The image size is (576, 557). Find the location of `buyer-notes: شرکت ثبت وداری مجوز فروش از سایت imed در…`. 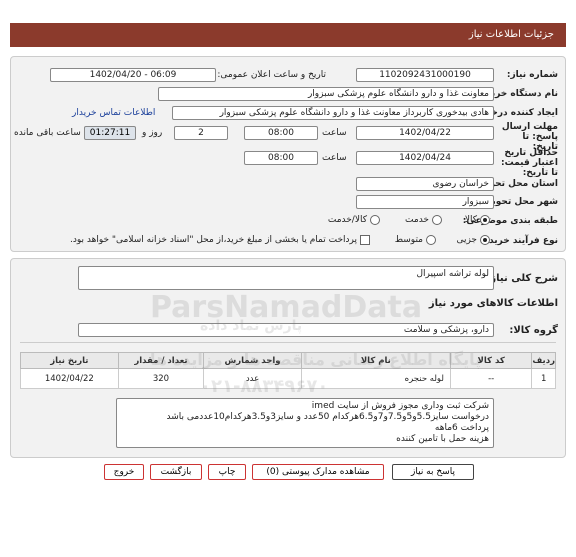

buyer-notes: شرکت ثبت وداری مجوز فروش از سایت imed در… is located at coordinates (305, 423).